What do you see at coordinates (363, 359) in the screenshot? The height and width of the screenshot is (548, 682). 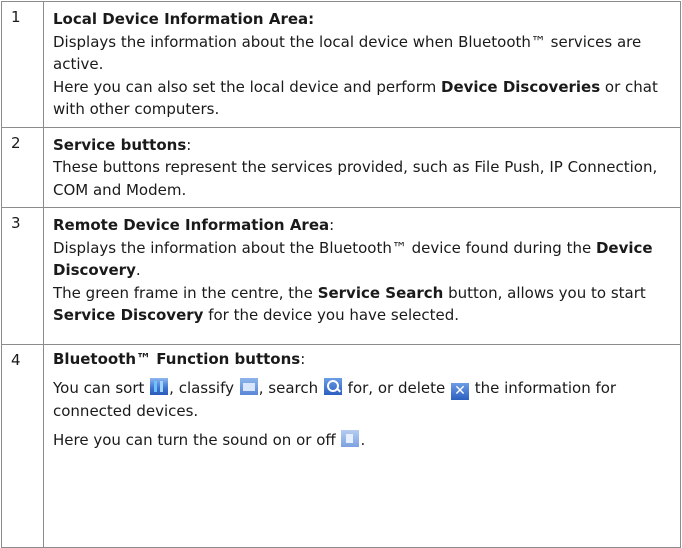 I see `row-title: Bluetooth™ Function buttons:` at bounding box center [363, 359].